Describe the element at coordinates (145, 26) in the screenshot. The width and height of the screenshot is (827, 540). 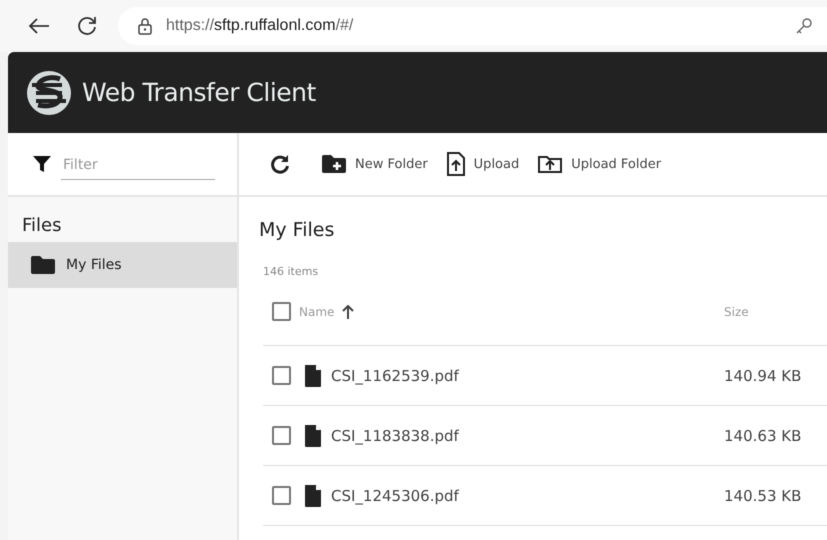
I see `lock-icon` at that location.